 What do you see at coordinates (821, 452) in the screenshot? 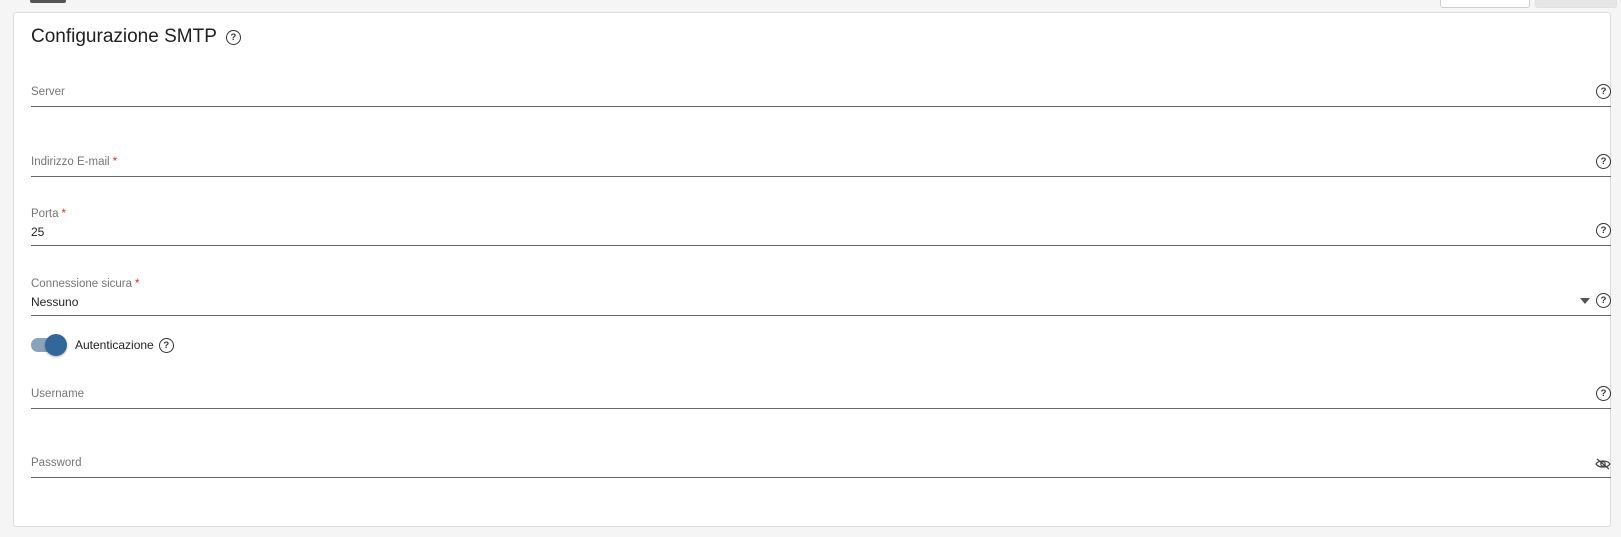
I see `password-field: Password` at bounding box center [821, 452].